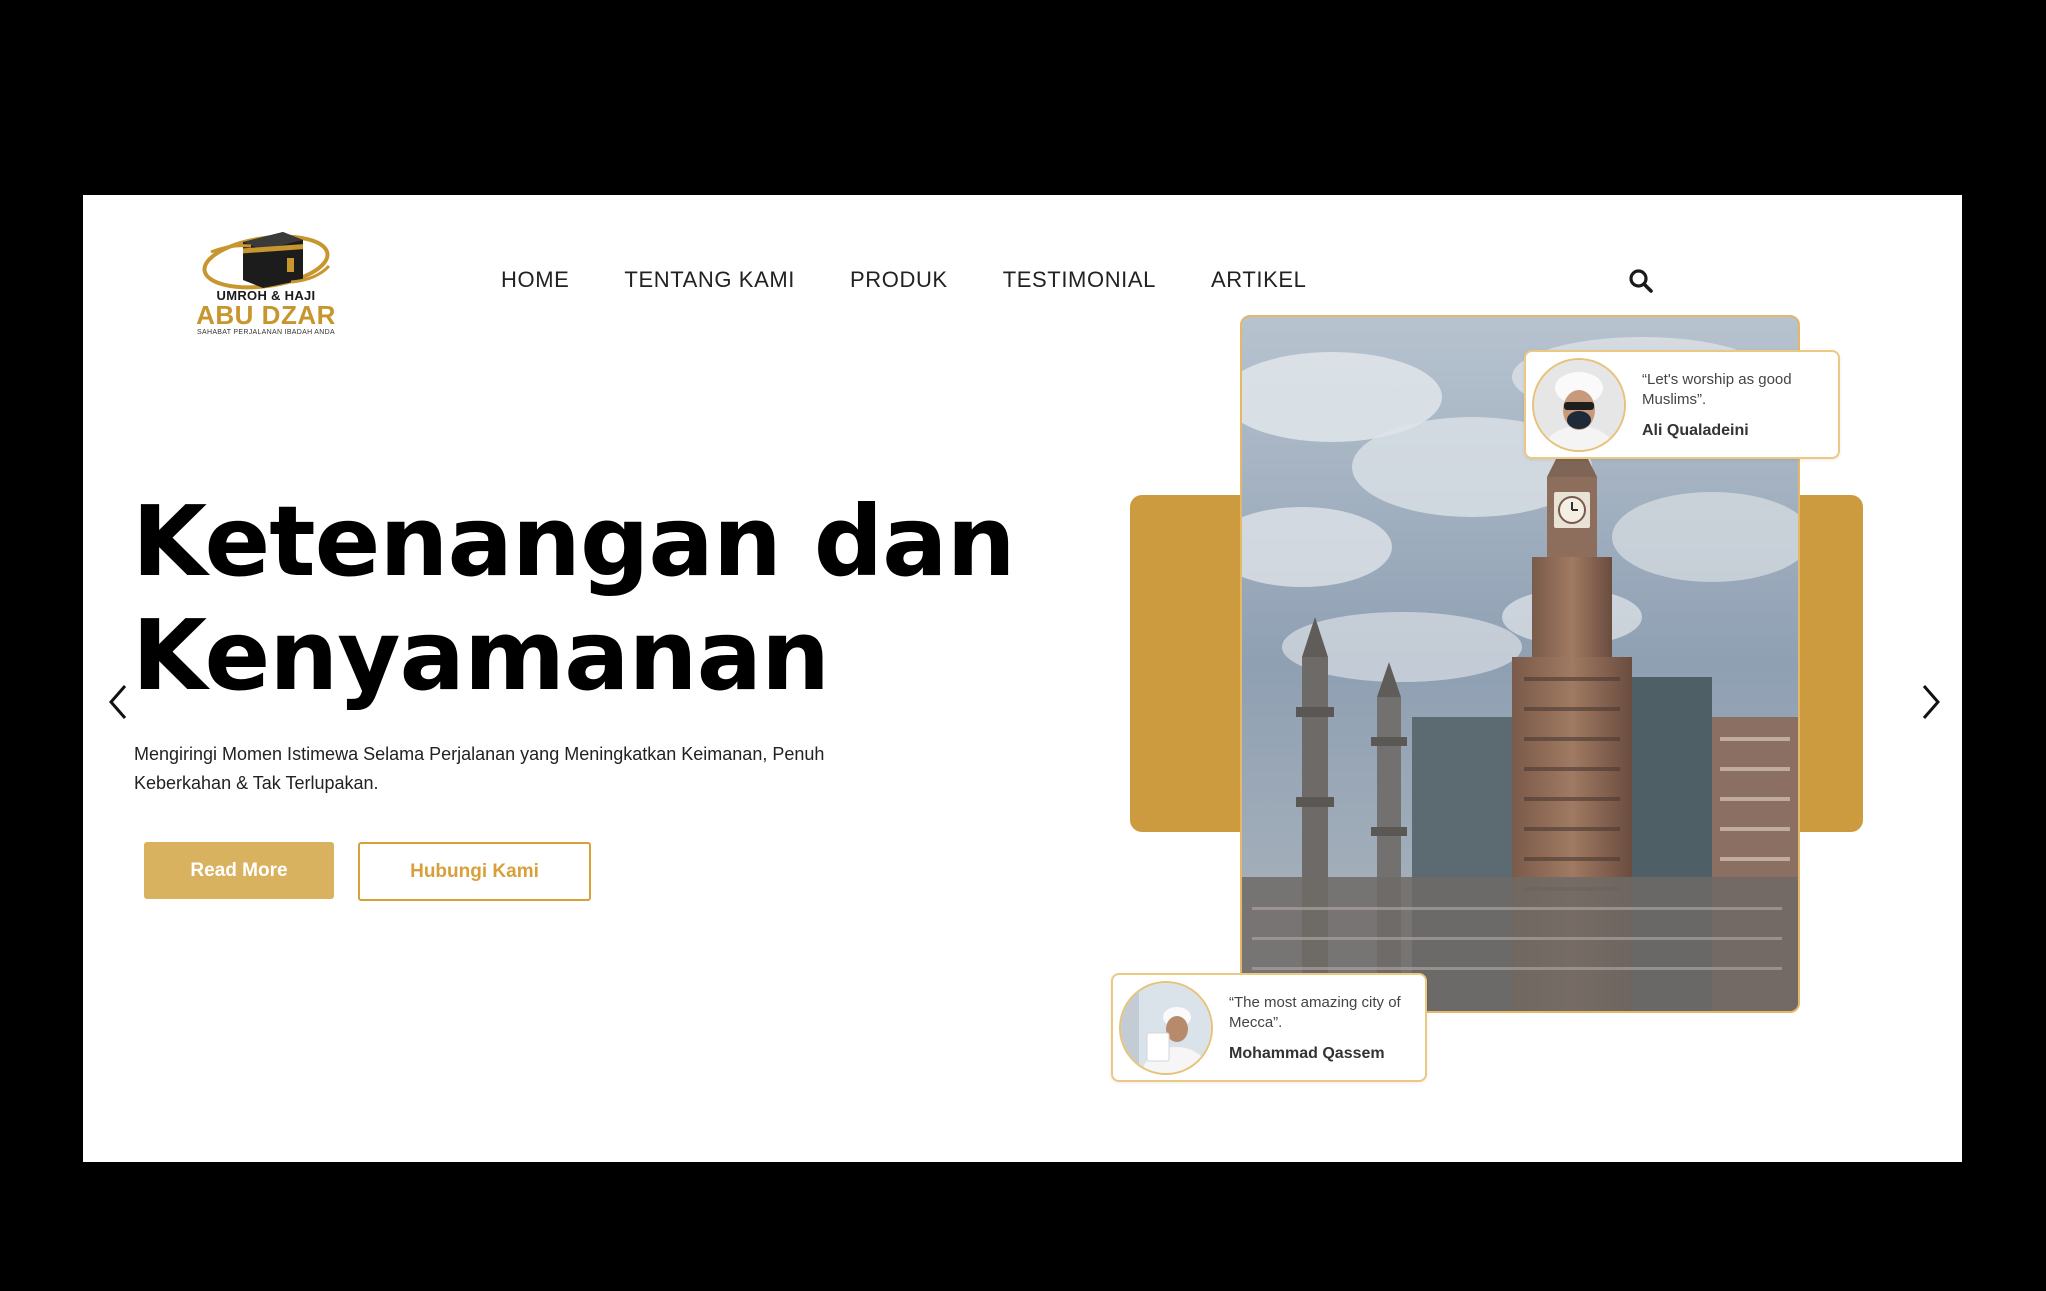 The width and height of the screenshot is (2046, 1291). Describe the element at coordinates (1307, 1053) in the screenshot. I see `testimonial-author: Mohammad Qassem` at that location.